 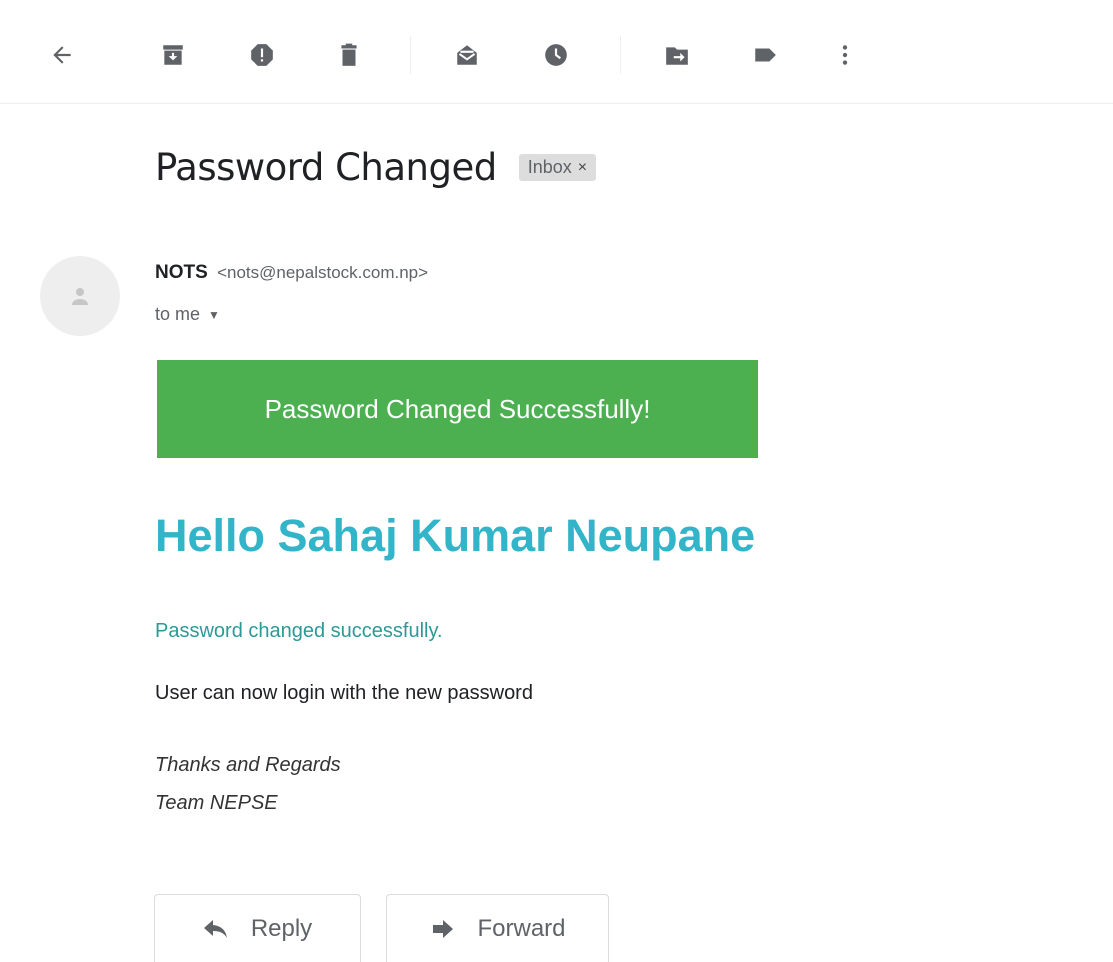 What do you see at coordinates (344, 693) in the screenshot?
I see `body-text: User can now login with the new password` at bounding box center [344, 693].